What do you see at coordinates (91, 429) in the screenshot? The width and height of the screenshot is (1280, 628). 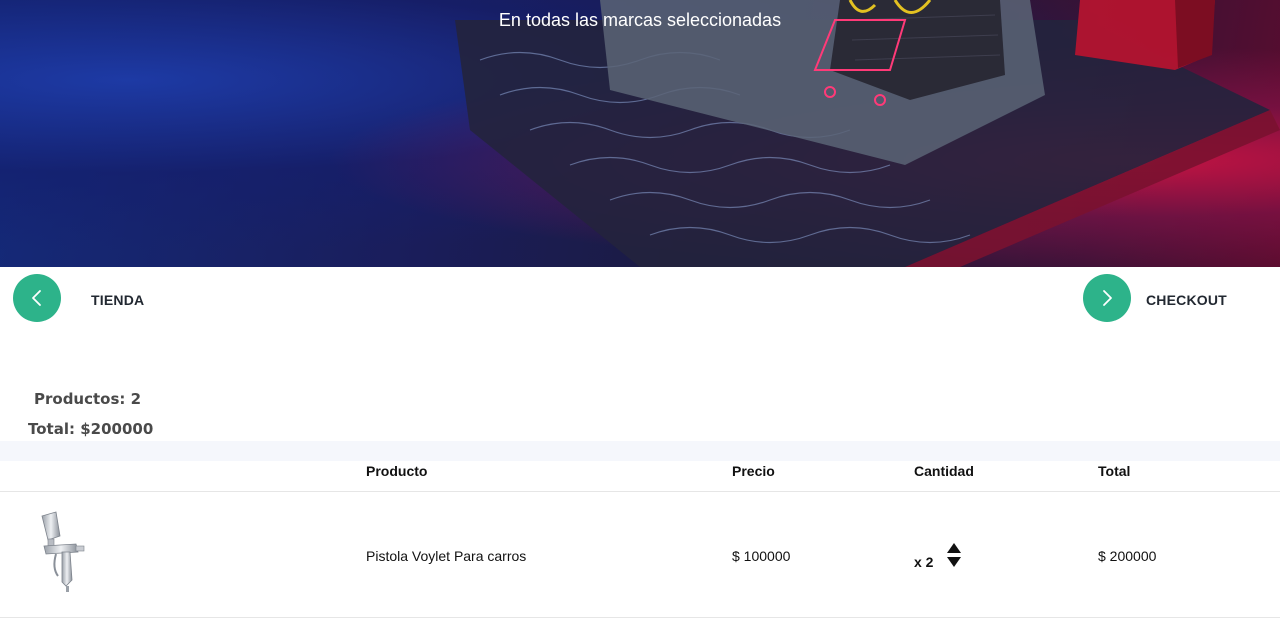 I see `cart-total: Total: $200000` at bounding box center [91, 429].